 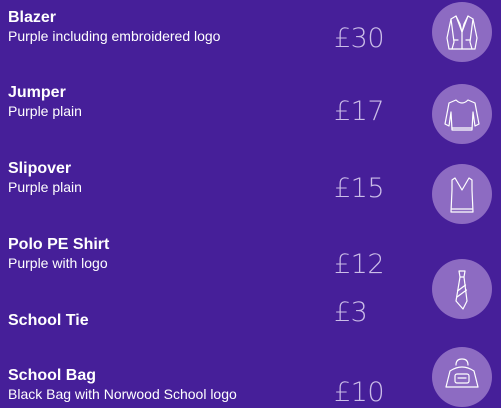 What do you see at coordinates (359, 38) in the screenshot?
I see `price-blazer: £30` at bounding box center [359, 38].